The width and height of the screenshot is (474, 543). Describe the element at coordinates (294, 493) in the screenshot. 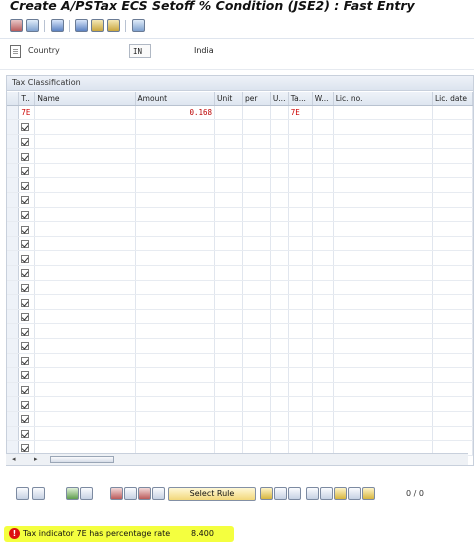

I see `find-next-icon` at that location.